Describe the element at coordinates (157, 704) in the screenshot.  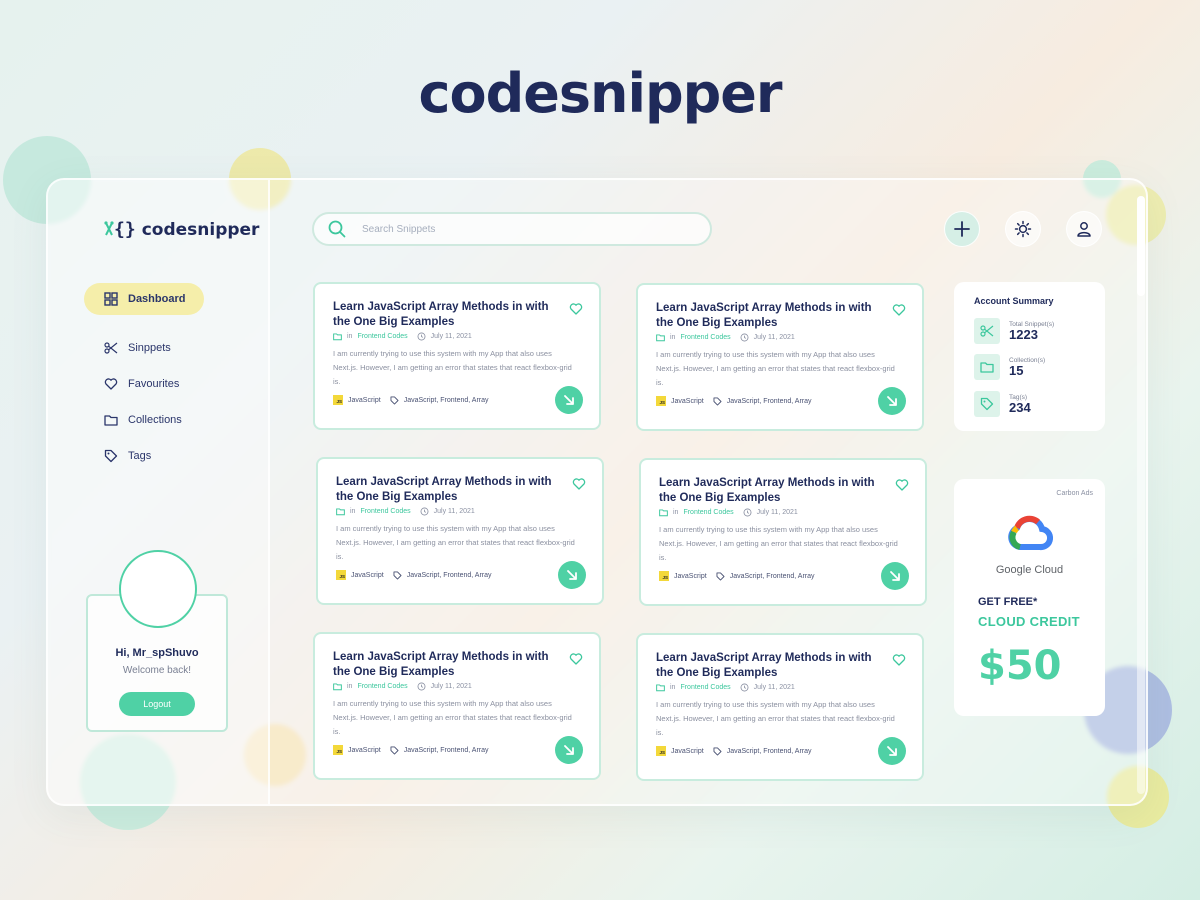
I see `logout-button: Logout` at that location.